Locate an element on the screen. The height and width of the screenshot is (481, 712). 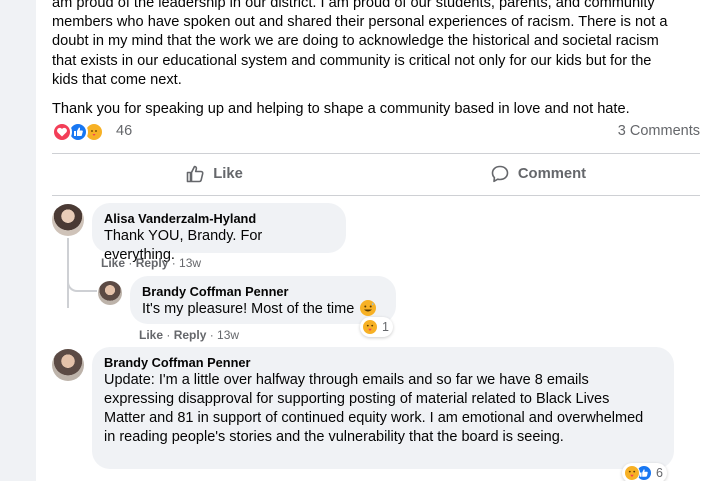
comment-reaction-count: 1 is located at coordinates (385, 327).